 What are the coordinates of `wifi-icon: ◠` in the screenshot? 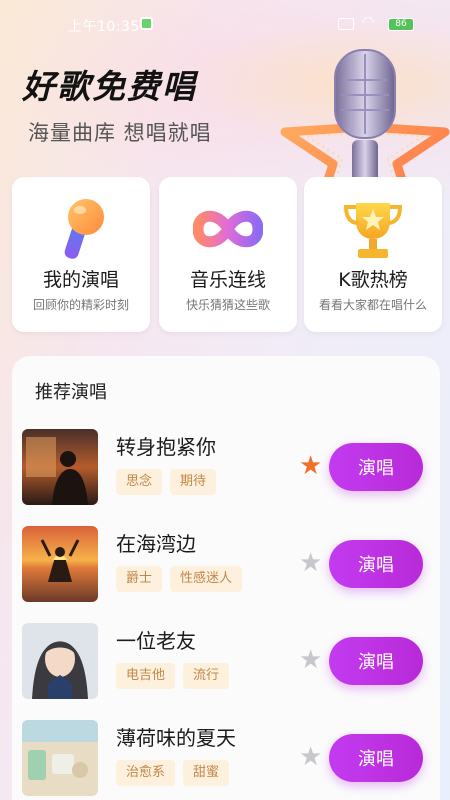 It's located at (368, 22).